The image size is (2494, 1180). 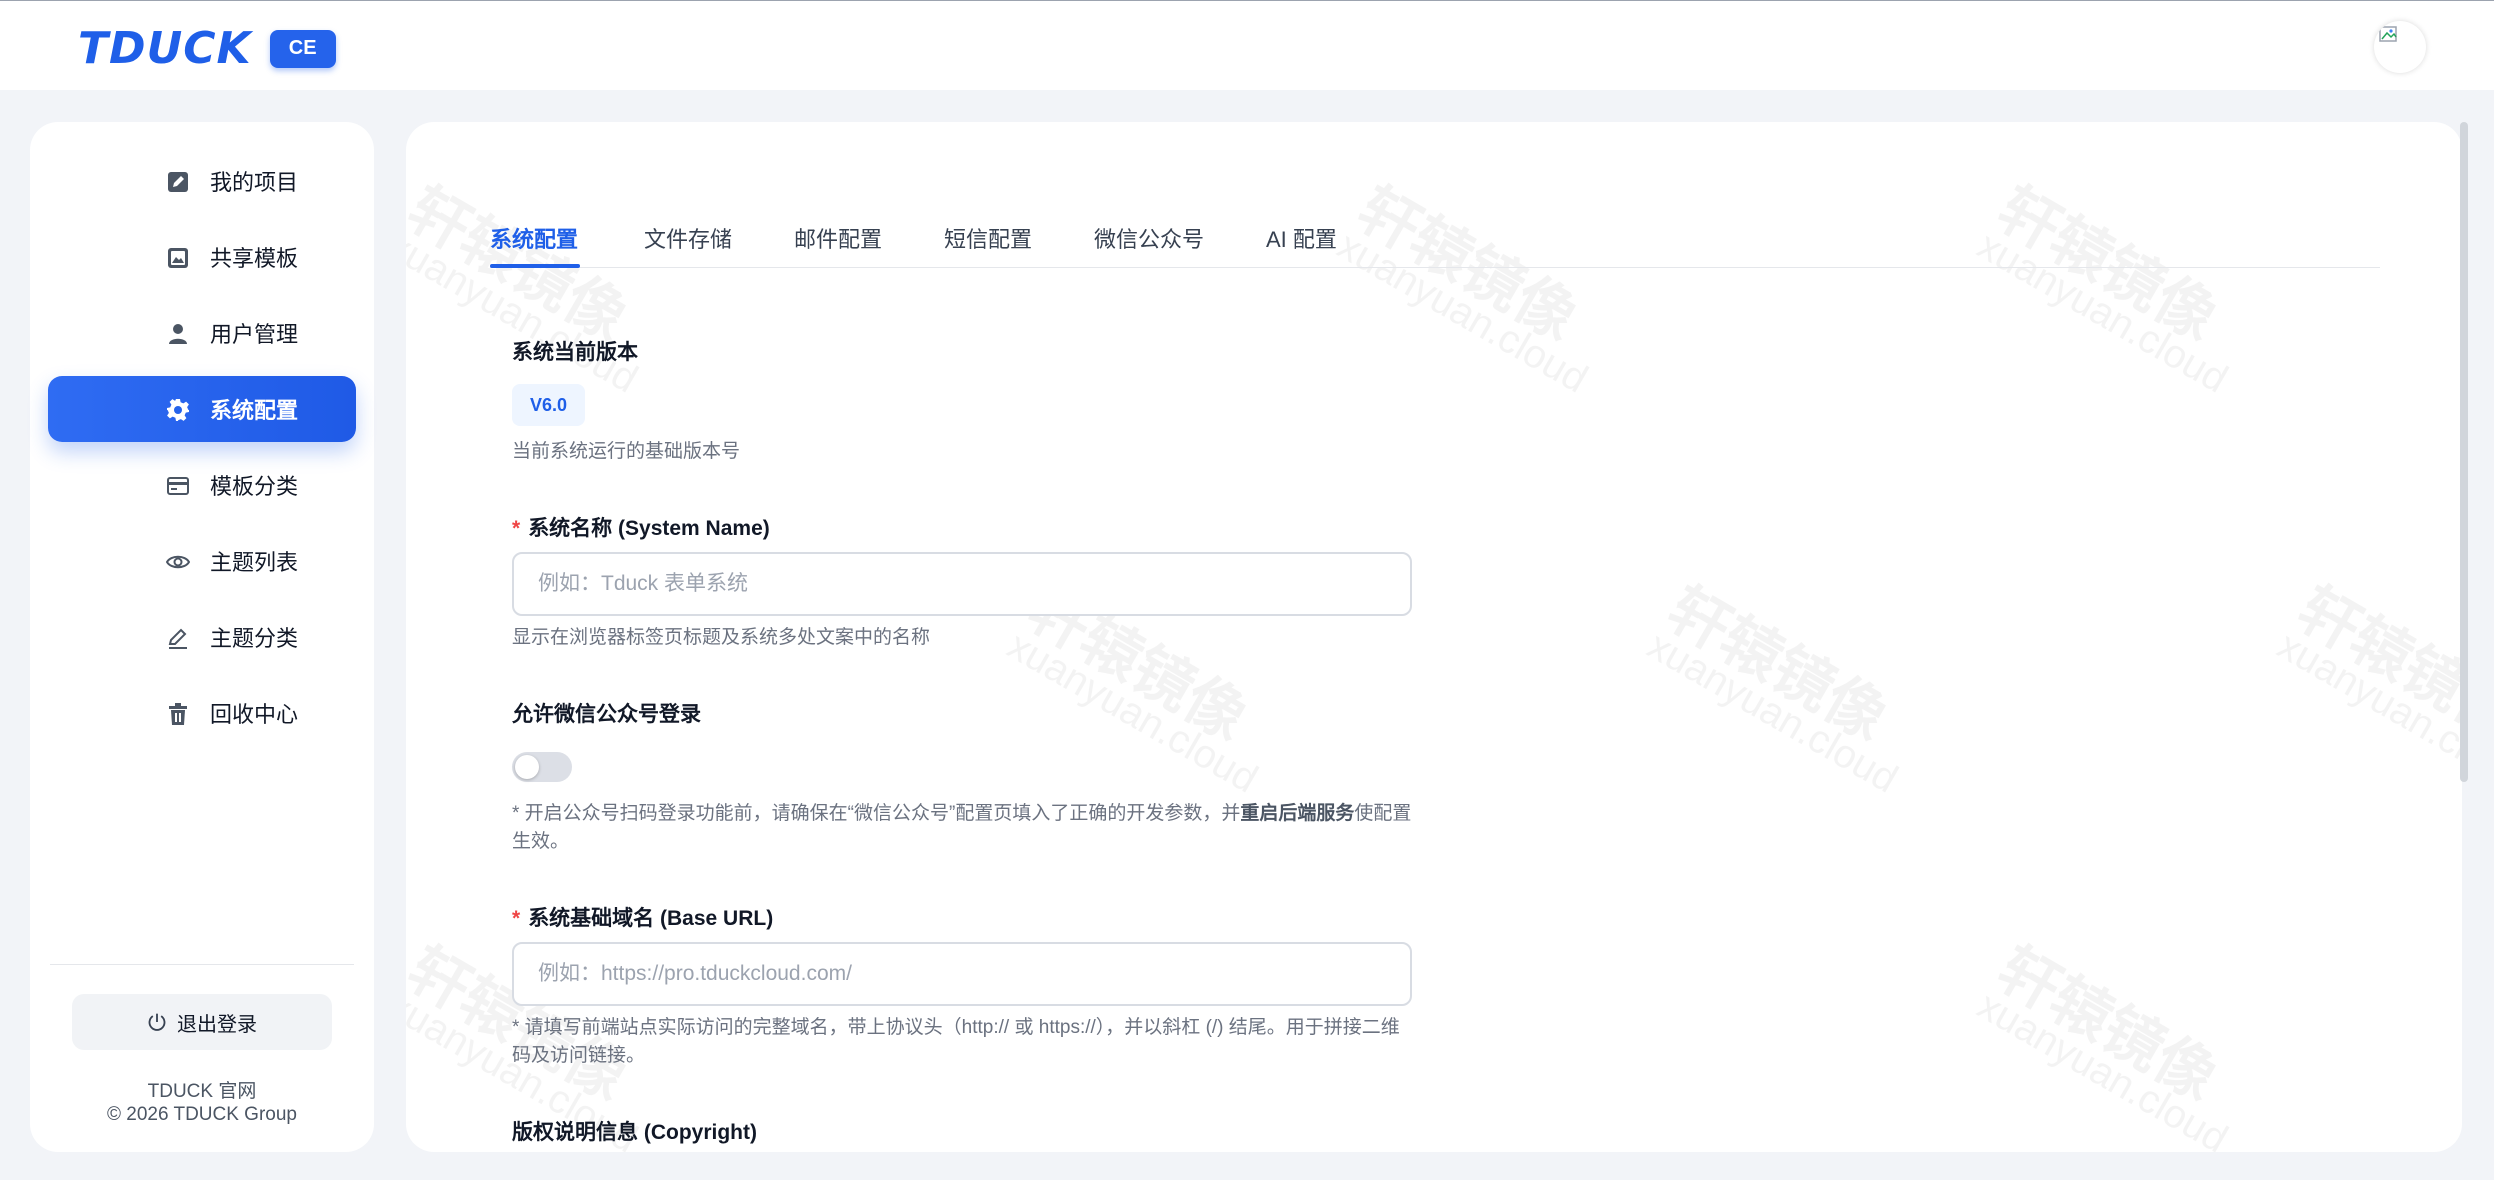 I want to click on user-icon, so click(x=178, y=334).